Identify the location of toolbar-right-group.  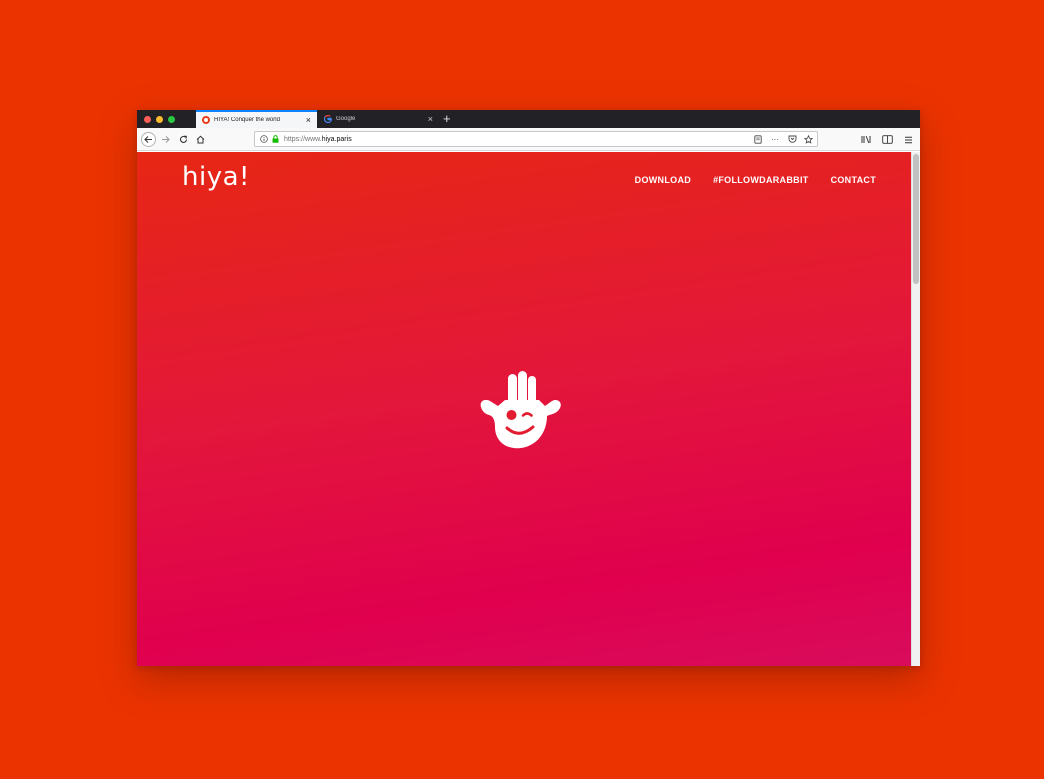
(887, 139).